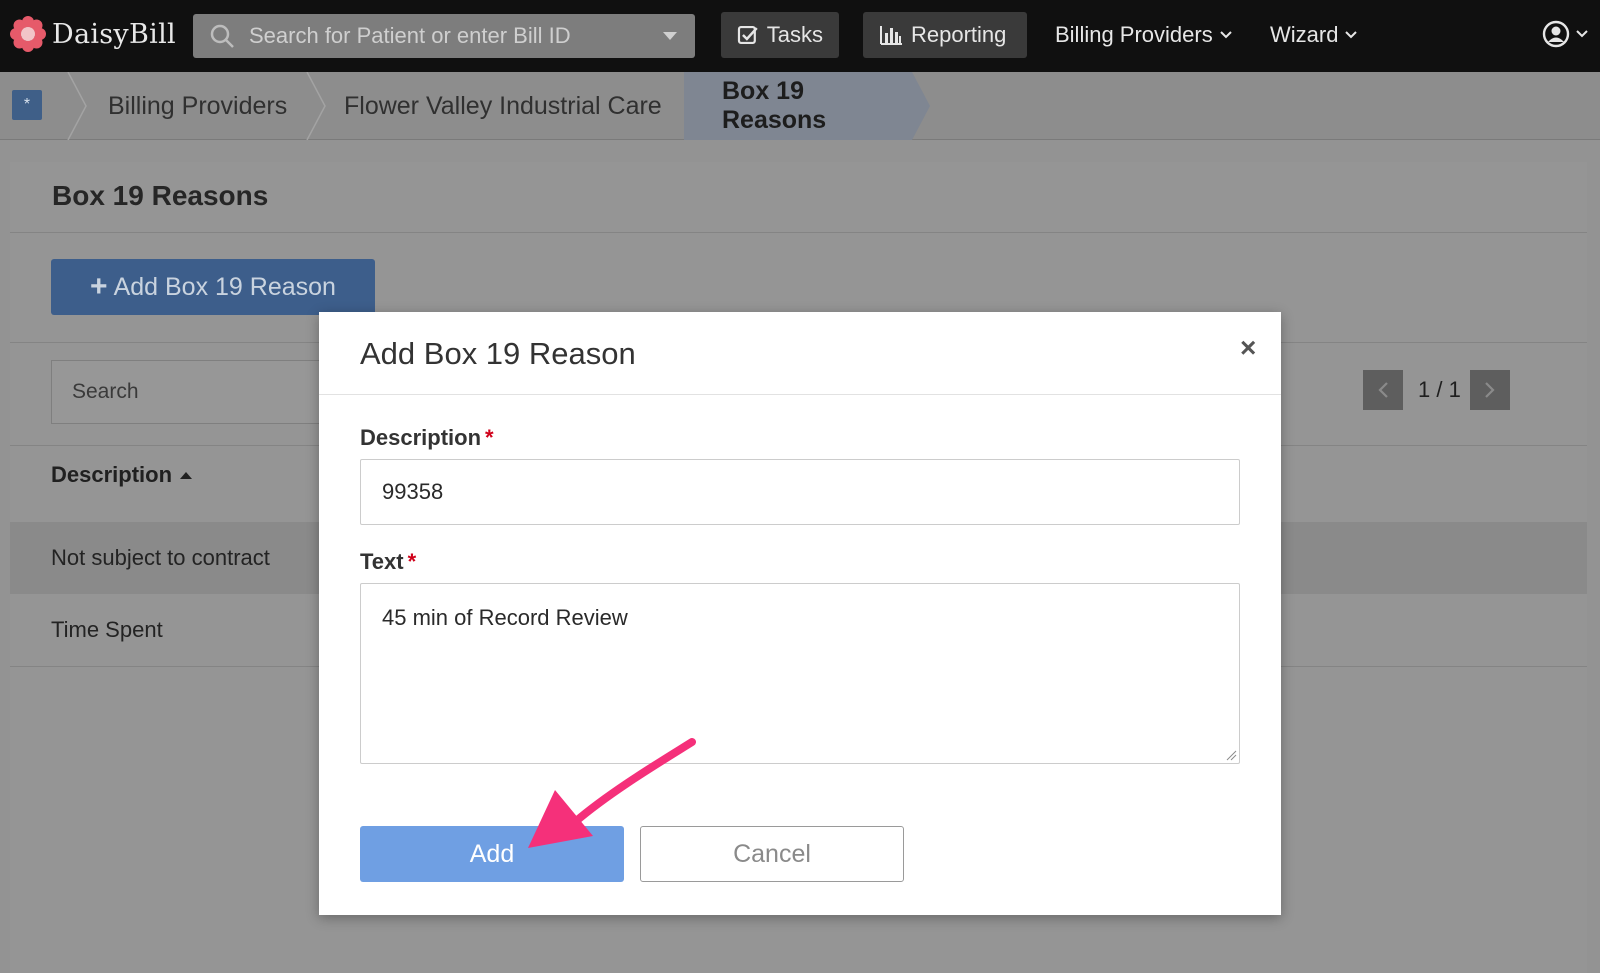 This screenshot has height=973, width=1600. I want to click on dropdown-caret-icon, so click(670, 36).